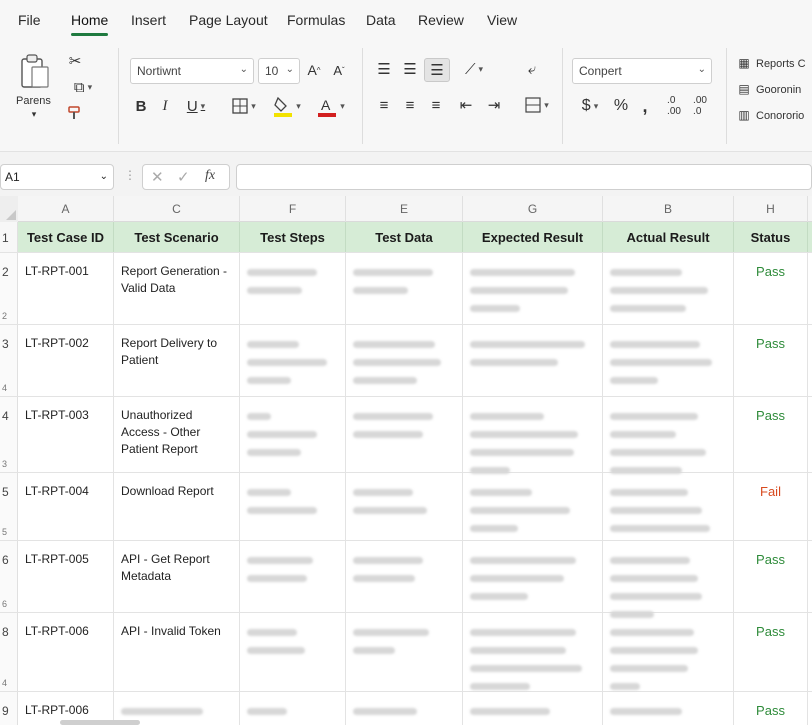 The width and height of the screenshot is (812, 725). Describe the element at coordinates (404, 237) in the screenshot. I see `header-test-data: Test Data` at that location.